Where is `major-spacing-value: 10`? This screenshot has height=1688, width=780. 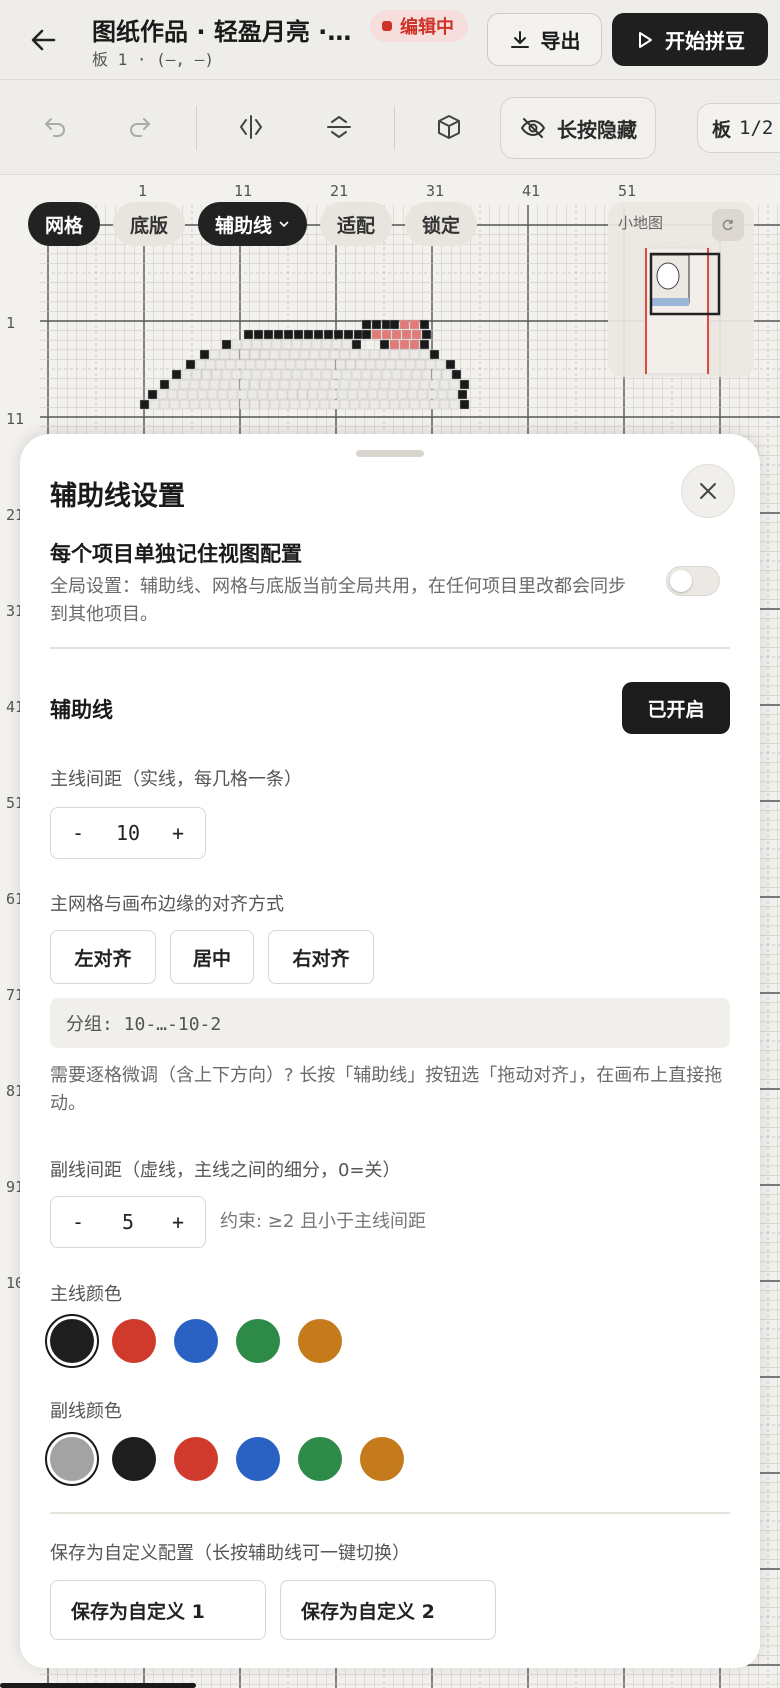
major-spacing-value: 10 is located at coordinates (128, 833).